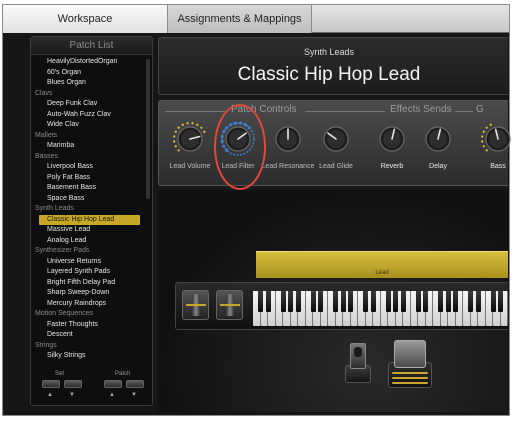 This screenshot has width=512, height=423. I want to click on set-prev-button, so click(51, 384).